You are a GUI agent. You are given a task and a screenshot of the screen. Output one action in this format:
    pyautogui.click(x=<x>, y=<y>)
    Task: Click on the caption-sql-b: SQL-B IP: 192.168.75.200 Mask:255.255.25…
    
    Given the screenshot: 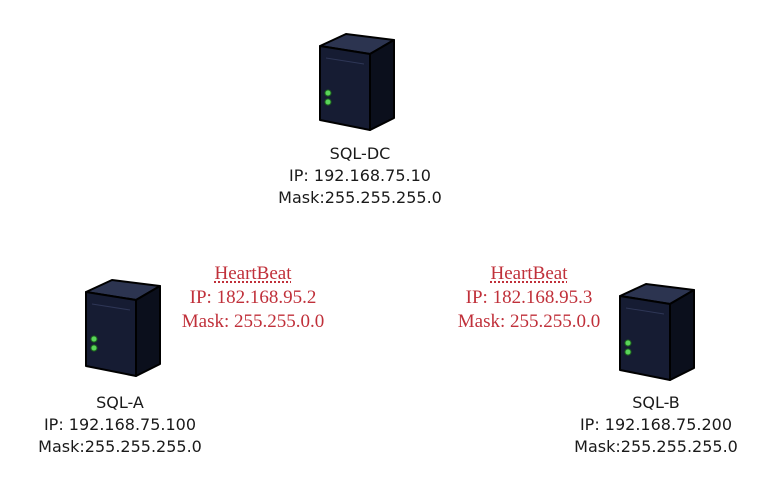 What is the action you would take?
    pyautogui.click(x=651, y=425)
    